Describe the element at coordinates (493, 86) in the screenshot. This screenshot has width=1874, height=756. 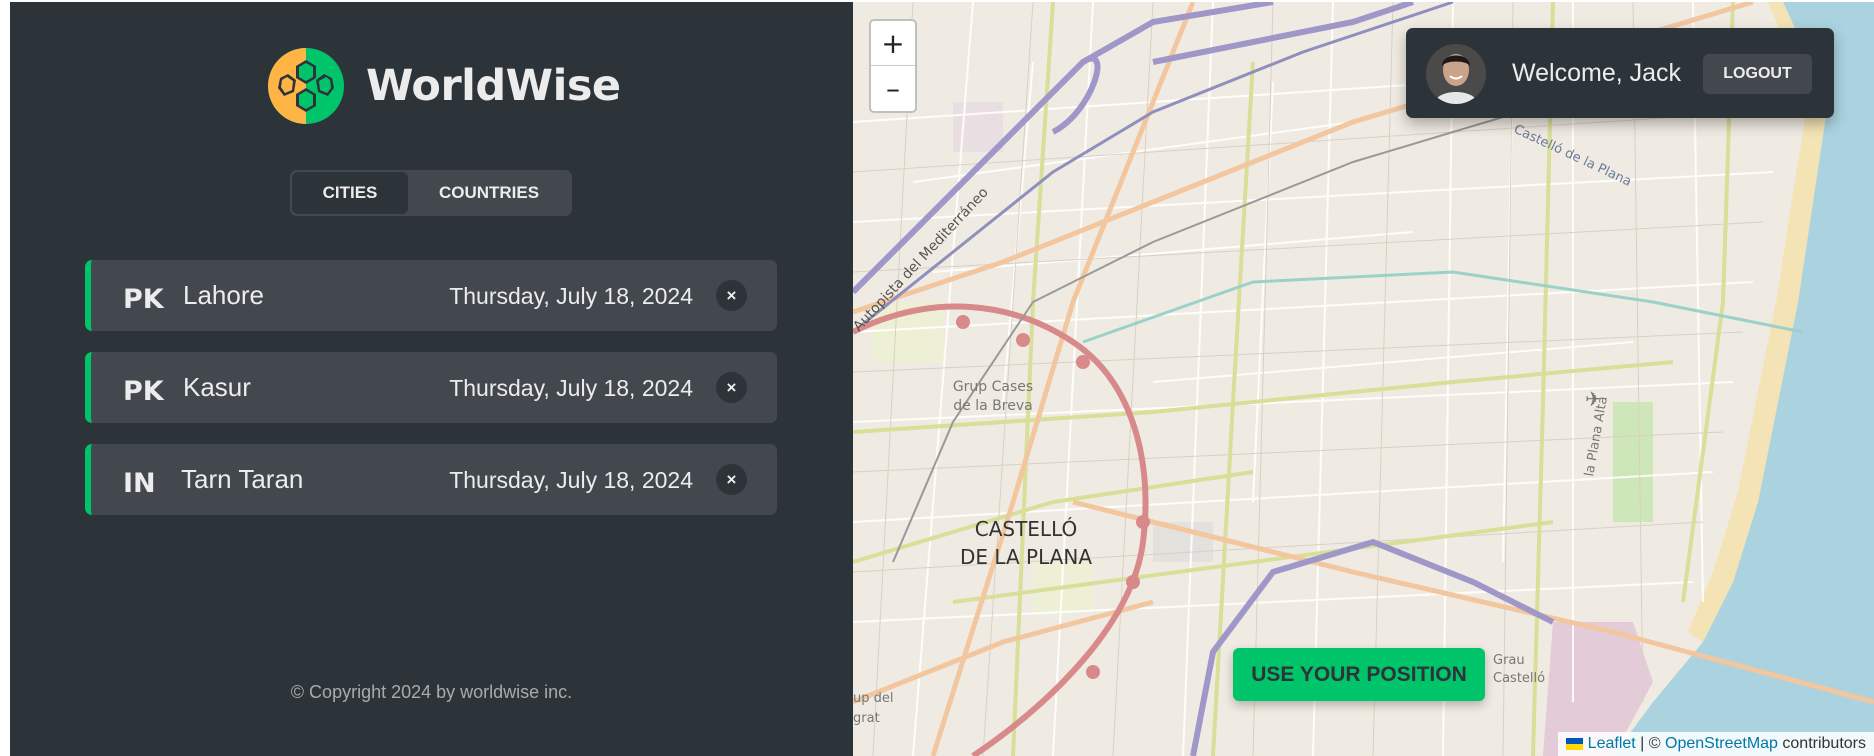
I see `app-title: WorldWise` at that location.